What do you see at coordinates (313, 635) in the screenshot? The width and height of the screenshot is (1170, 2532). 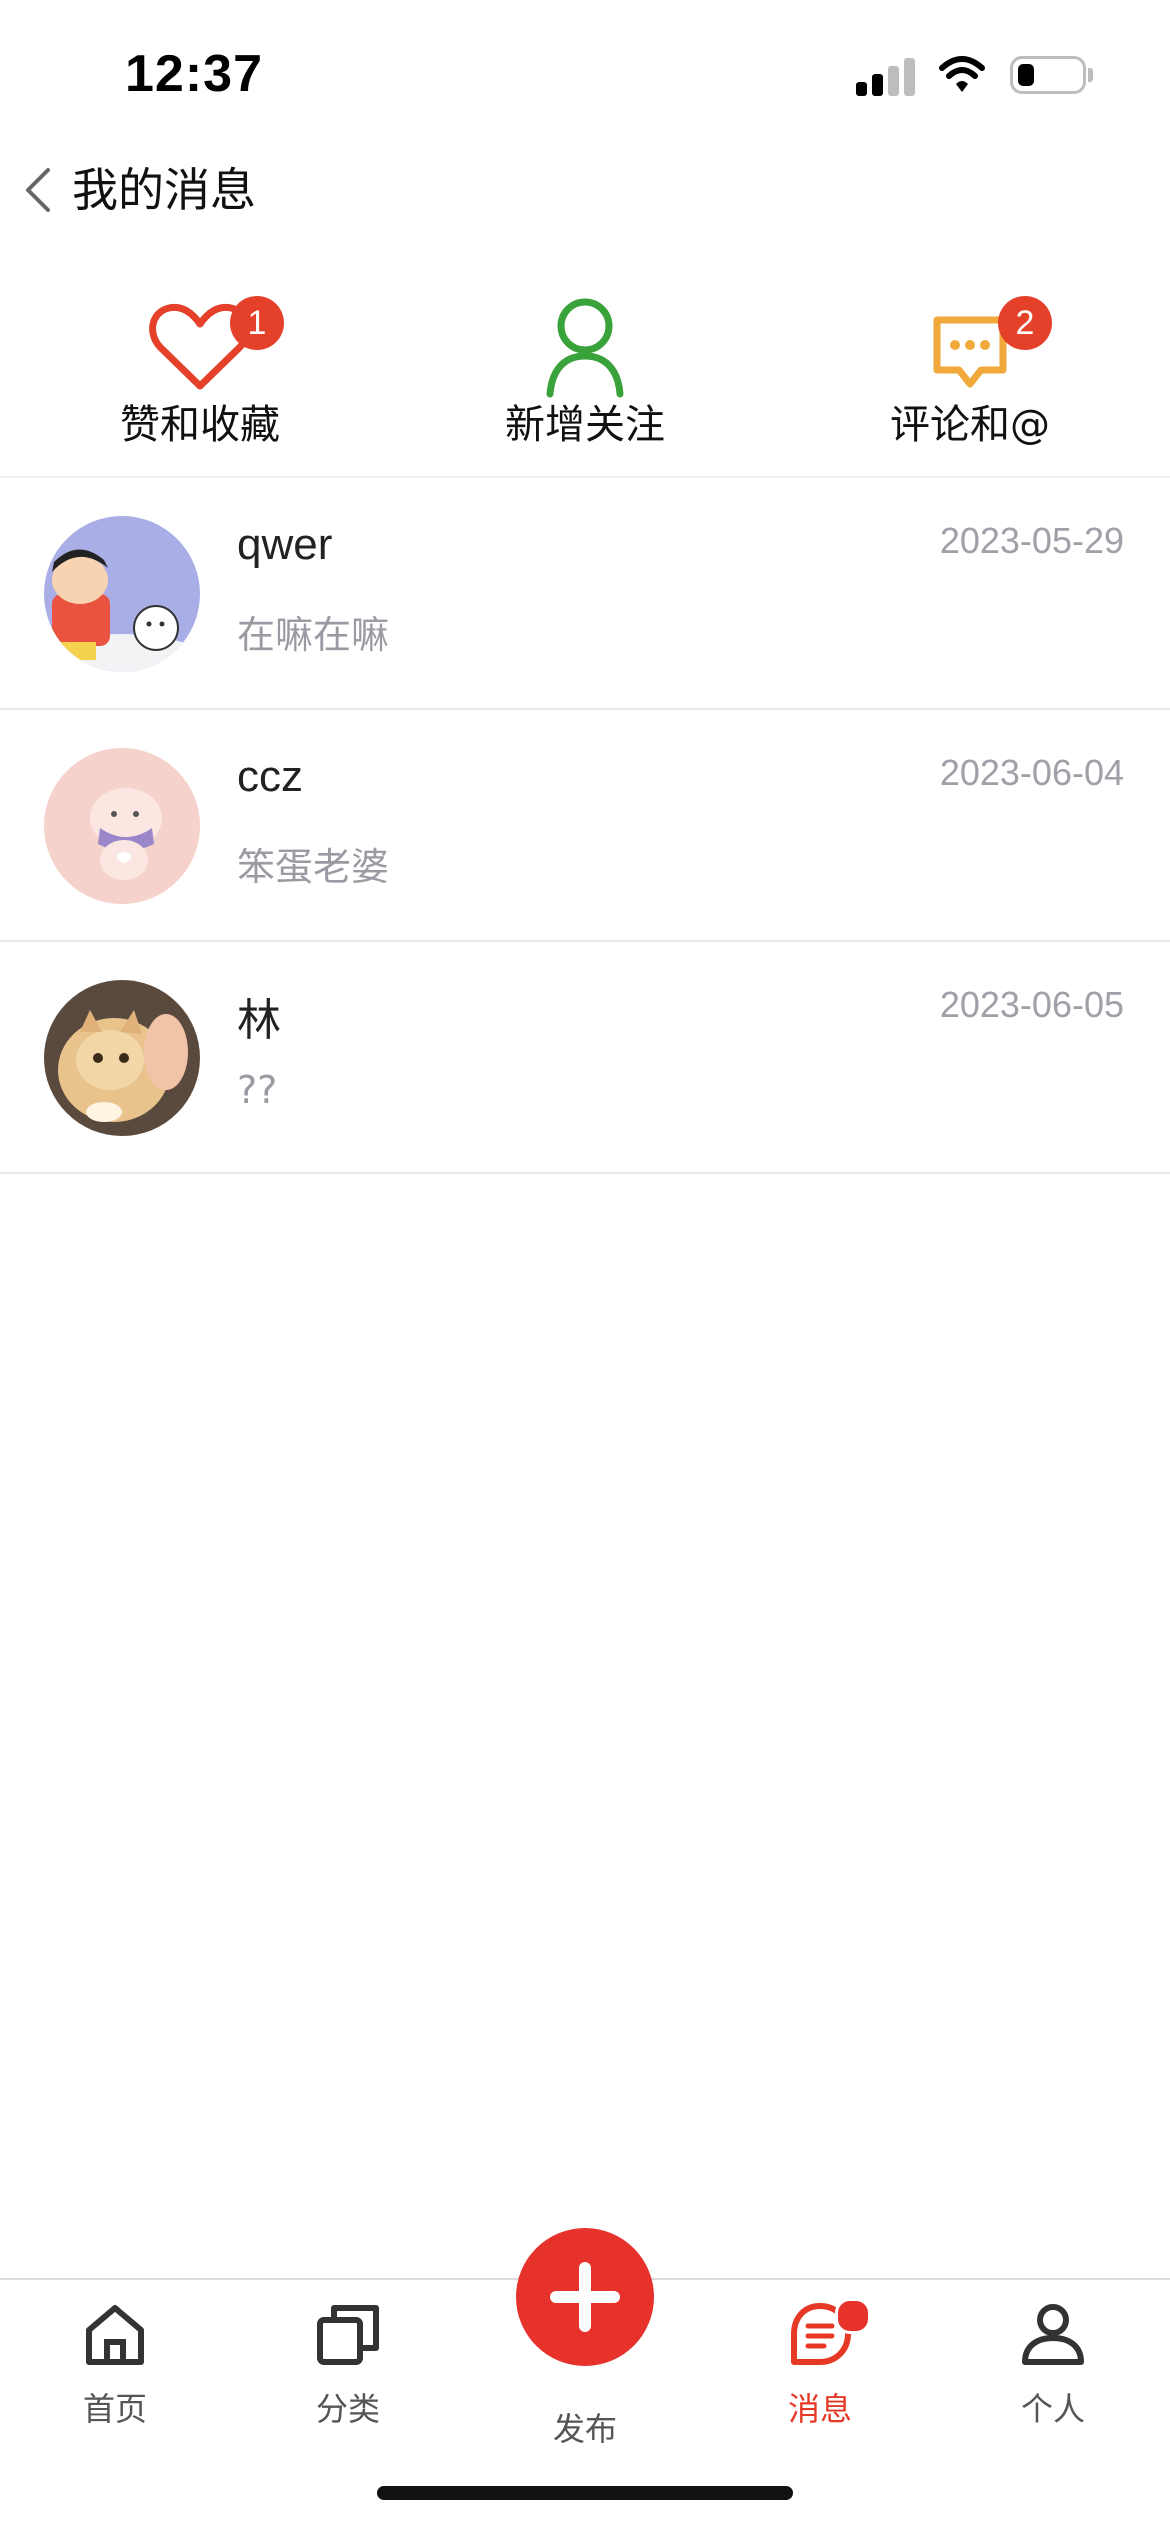 I see `message-preview: 在嘛在嘛` at bounding box center [313, 635].